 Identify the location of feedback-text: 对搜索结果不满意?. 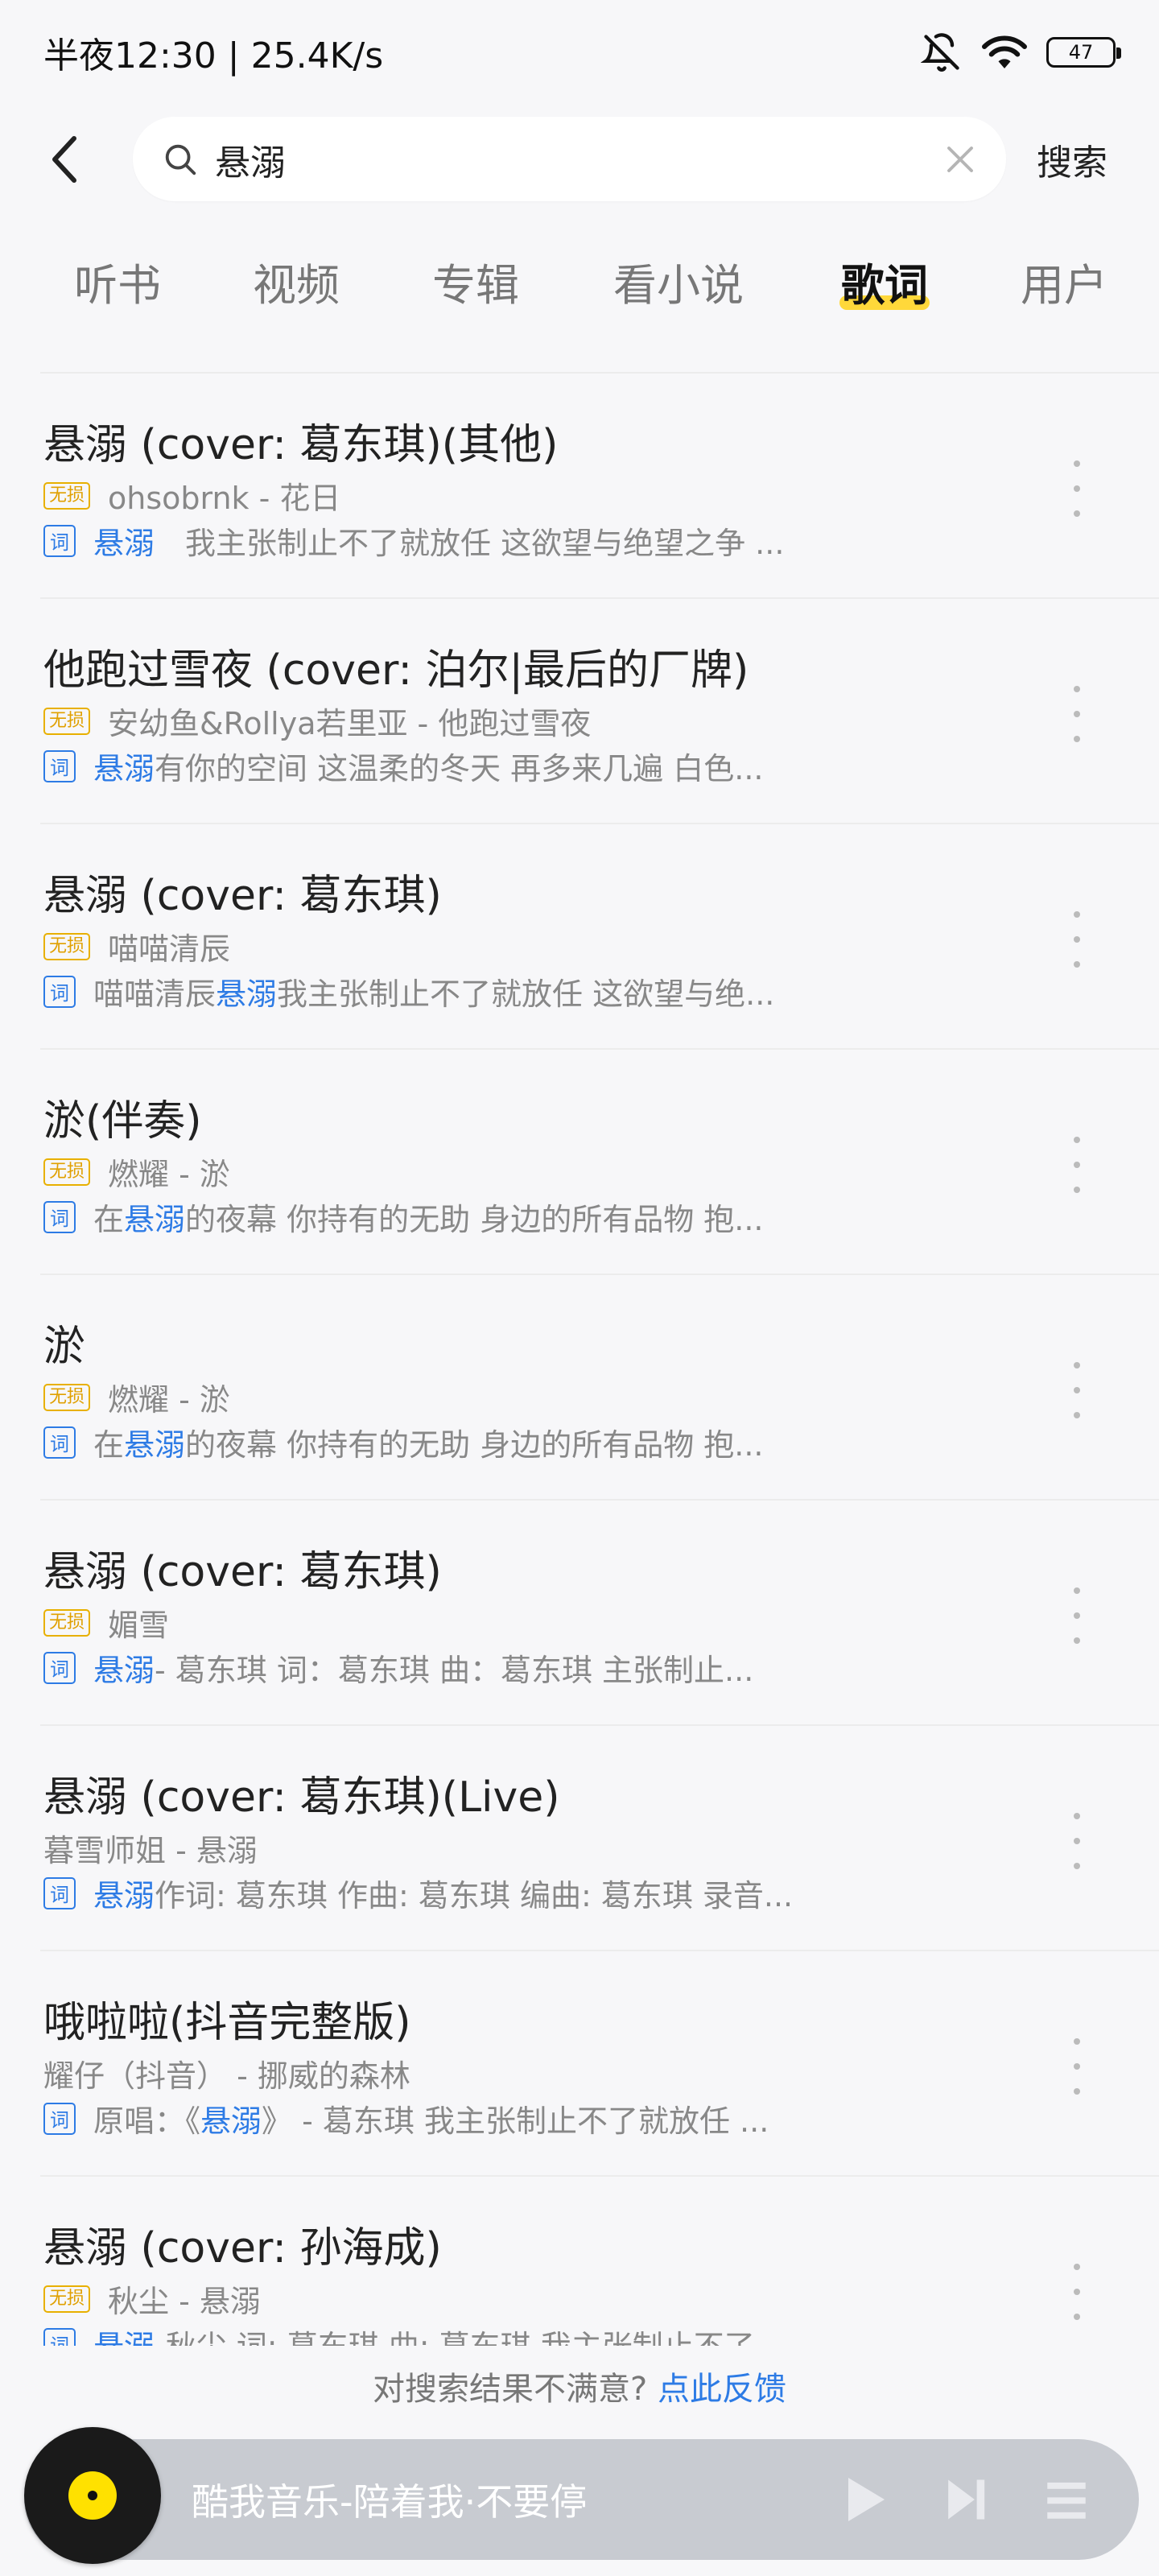
(510, 2389).